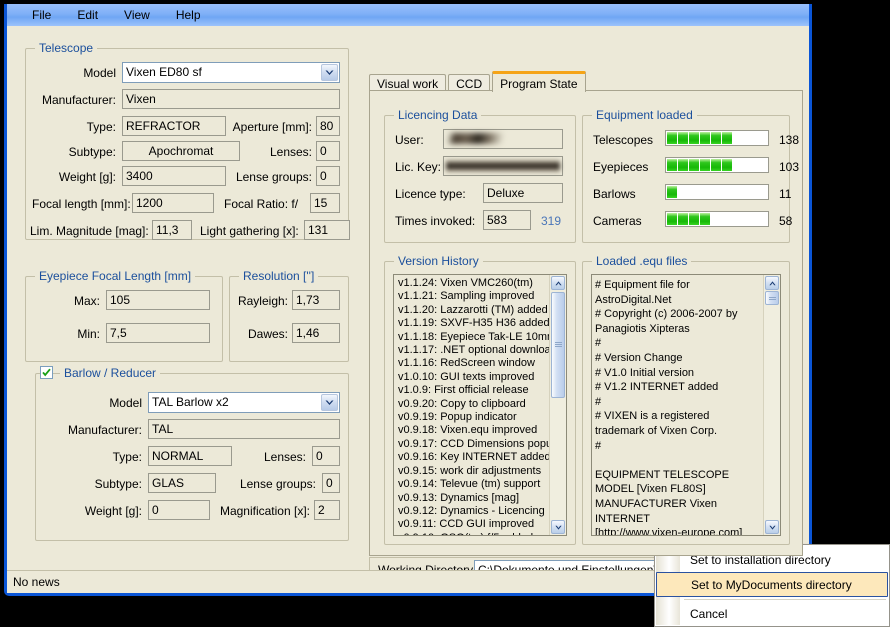 This screenshot has height=627, width=890. Describe the element at coordinates (472, 377) in the screenshot. I see `list-item: v1.0.10: GUI texts improved` at that location.